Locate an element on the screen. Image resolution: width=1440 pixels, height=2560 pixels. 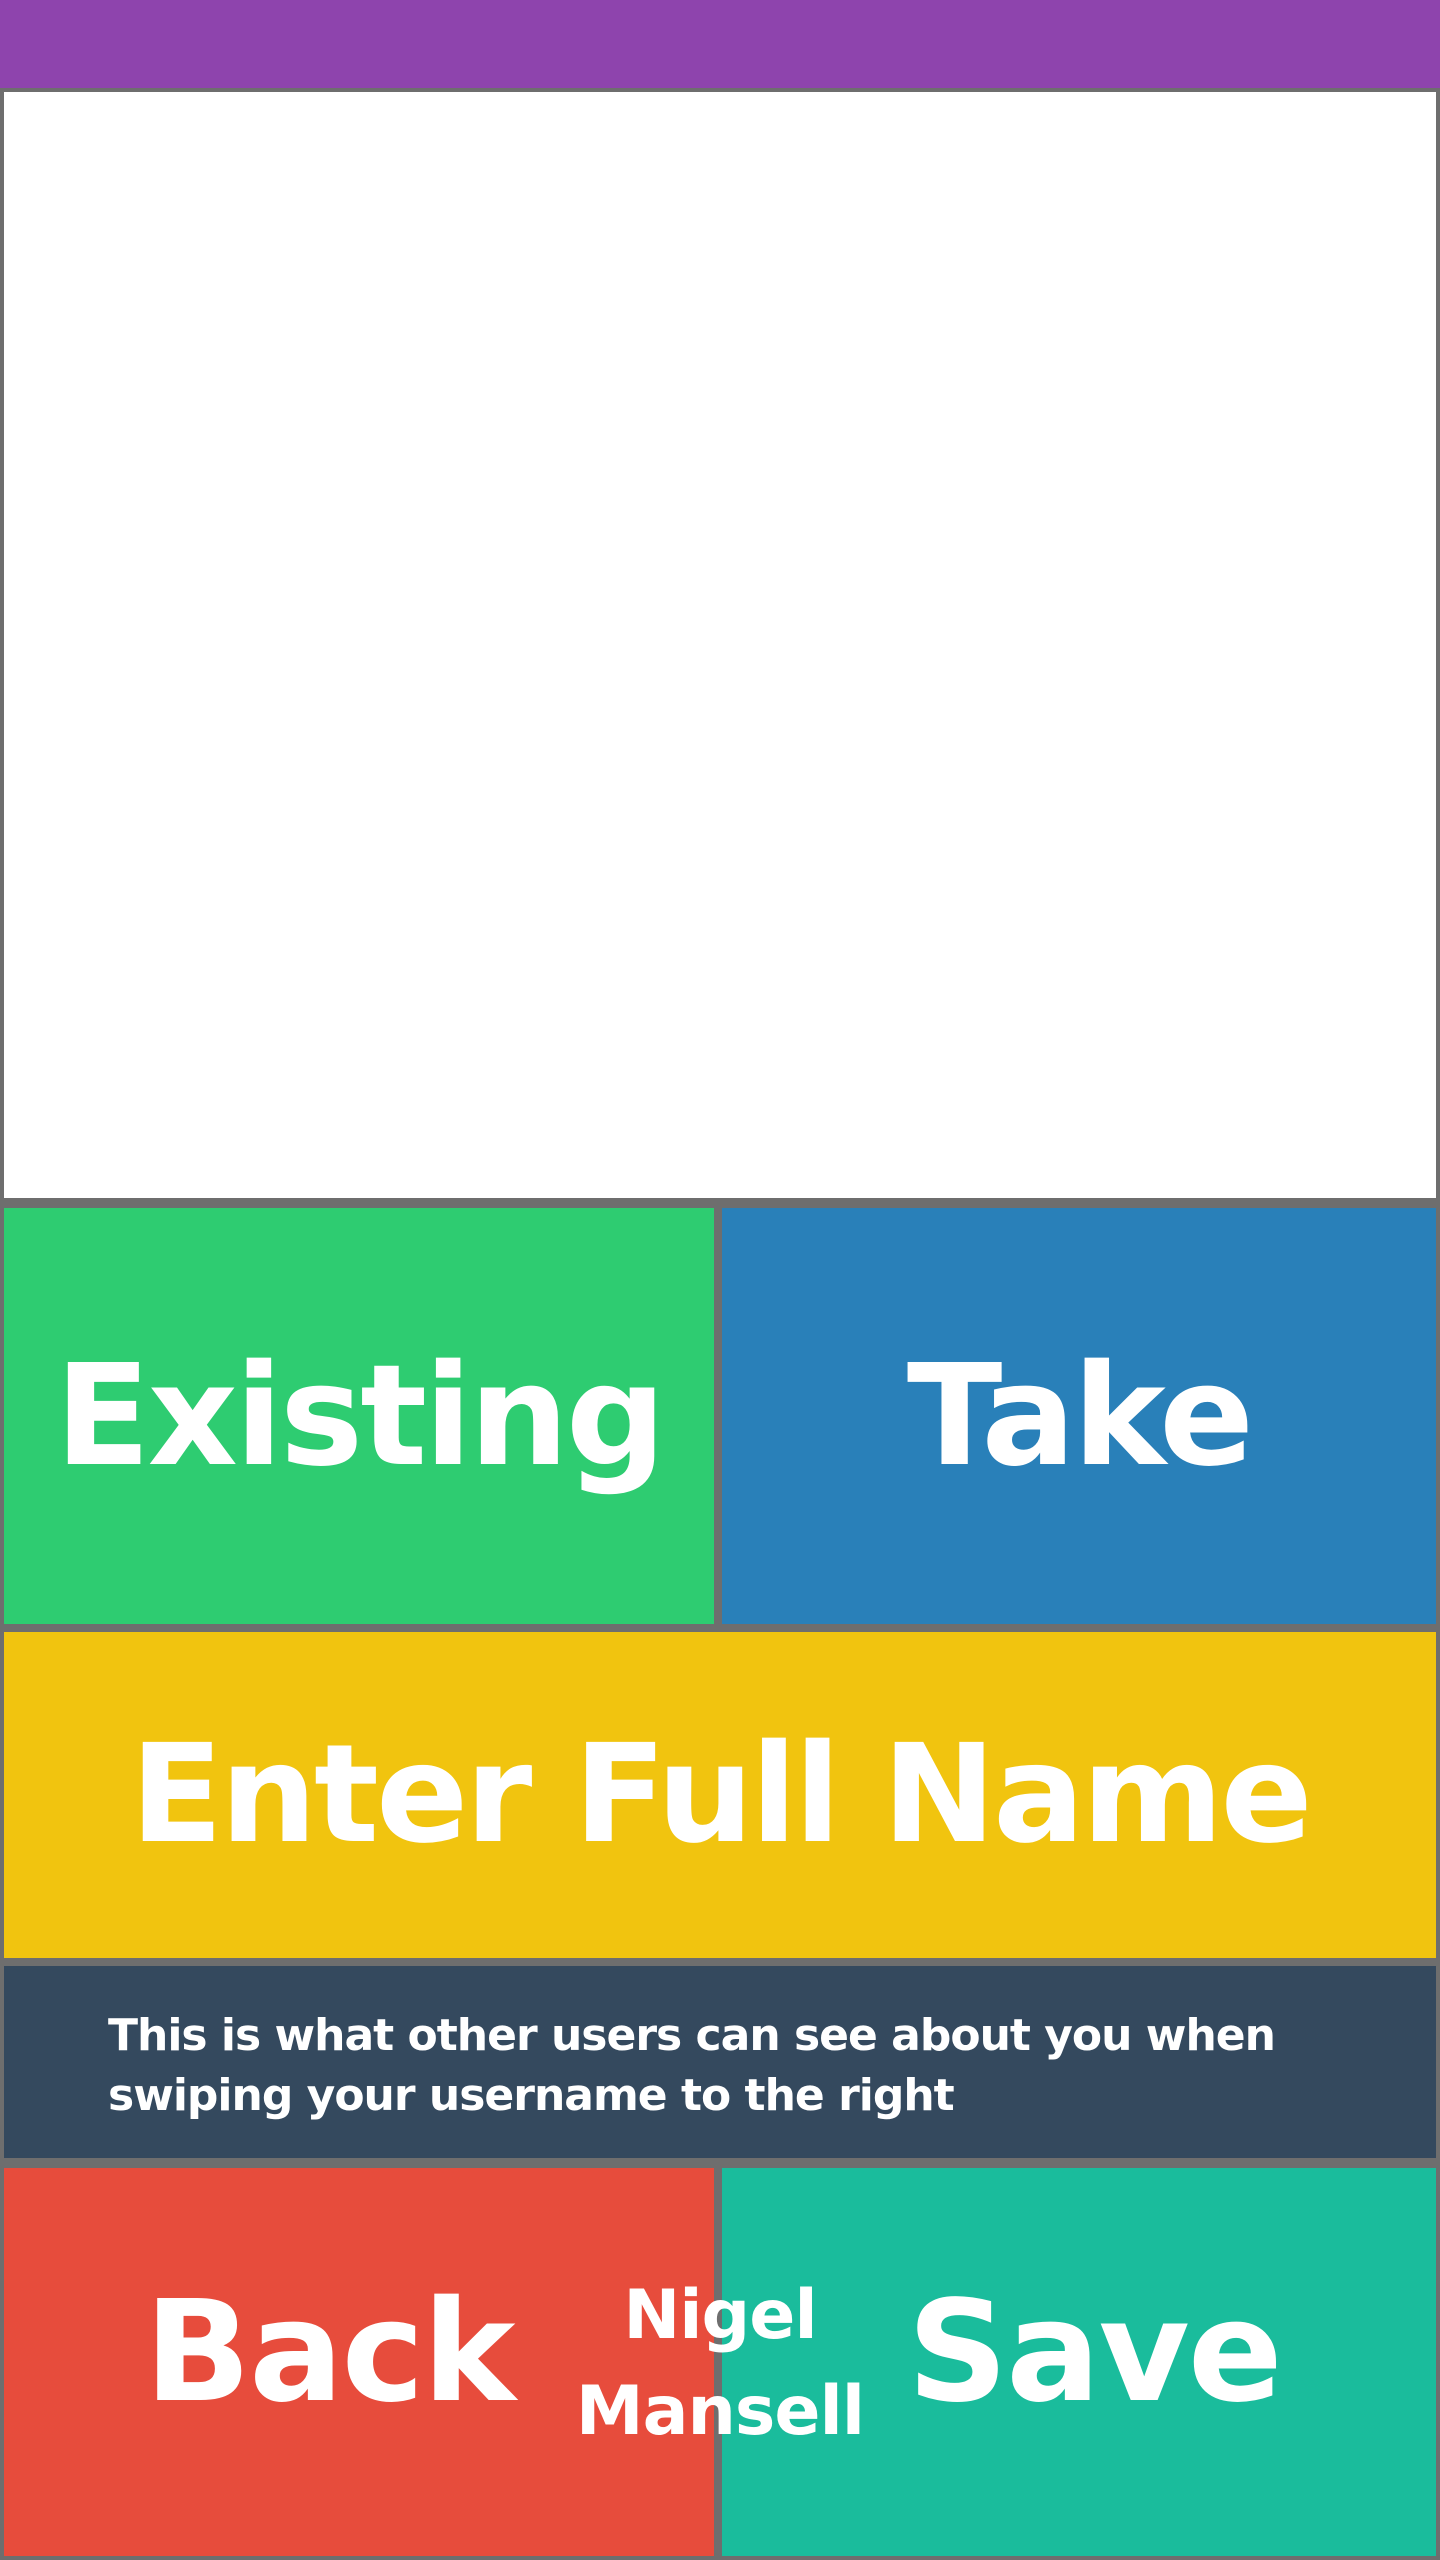
take-label: Take is located at coordinates (1080, 1416).